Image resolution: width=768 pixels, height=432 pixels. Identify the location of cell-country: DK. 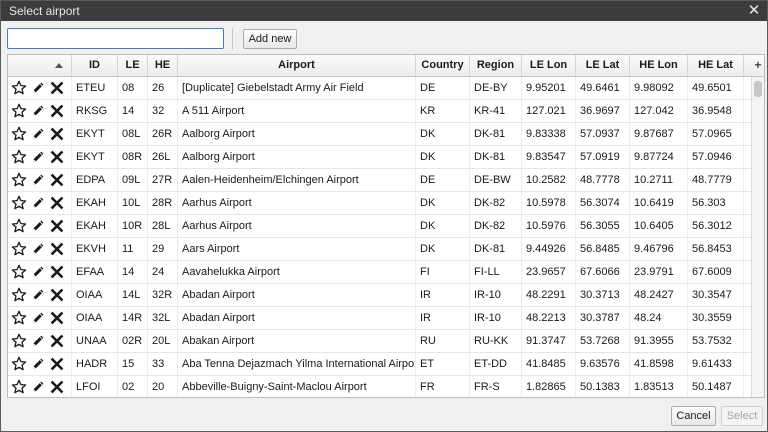
(443, 249).